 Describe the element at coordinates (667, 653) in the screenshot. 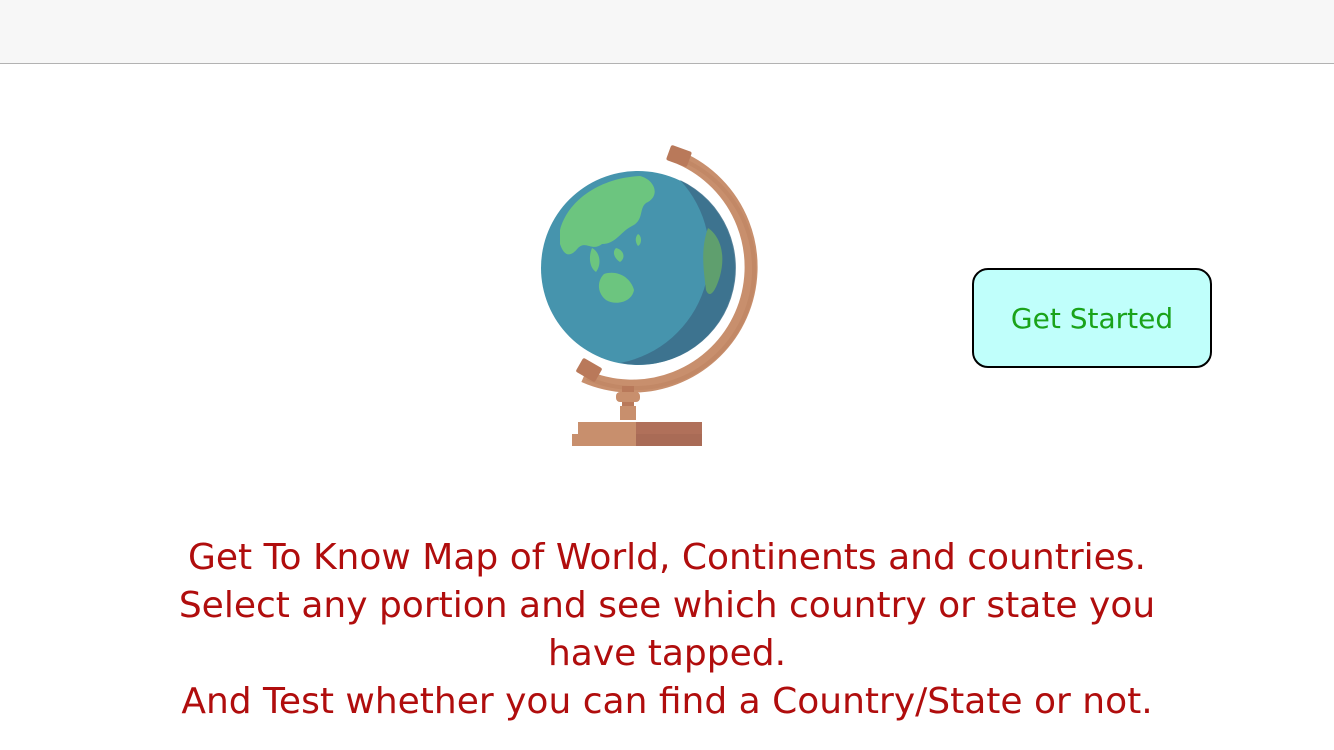

I see `description-line-3: have tapped.` at that location.